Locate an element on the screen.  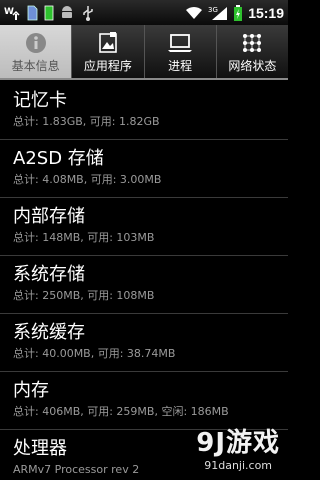
item-detail: 总计: 148MB, 可用: 103MB is located at coordinates (84, 237).